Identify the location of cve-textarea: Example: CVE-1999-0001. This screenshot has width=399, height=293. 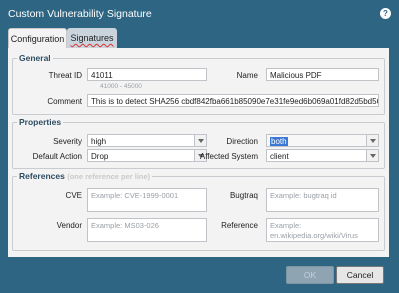
(147, 200).